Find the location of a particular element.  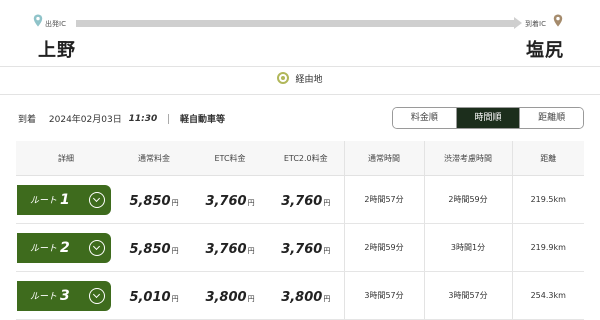

normal-fee: 5,010 is located at coordinates (150, 297).